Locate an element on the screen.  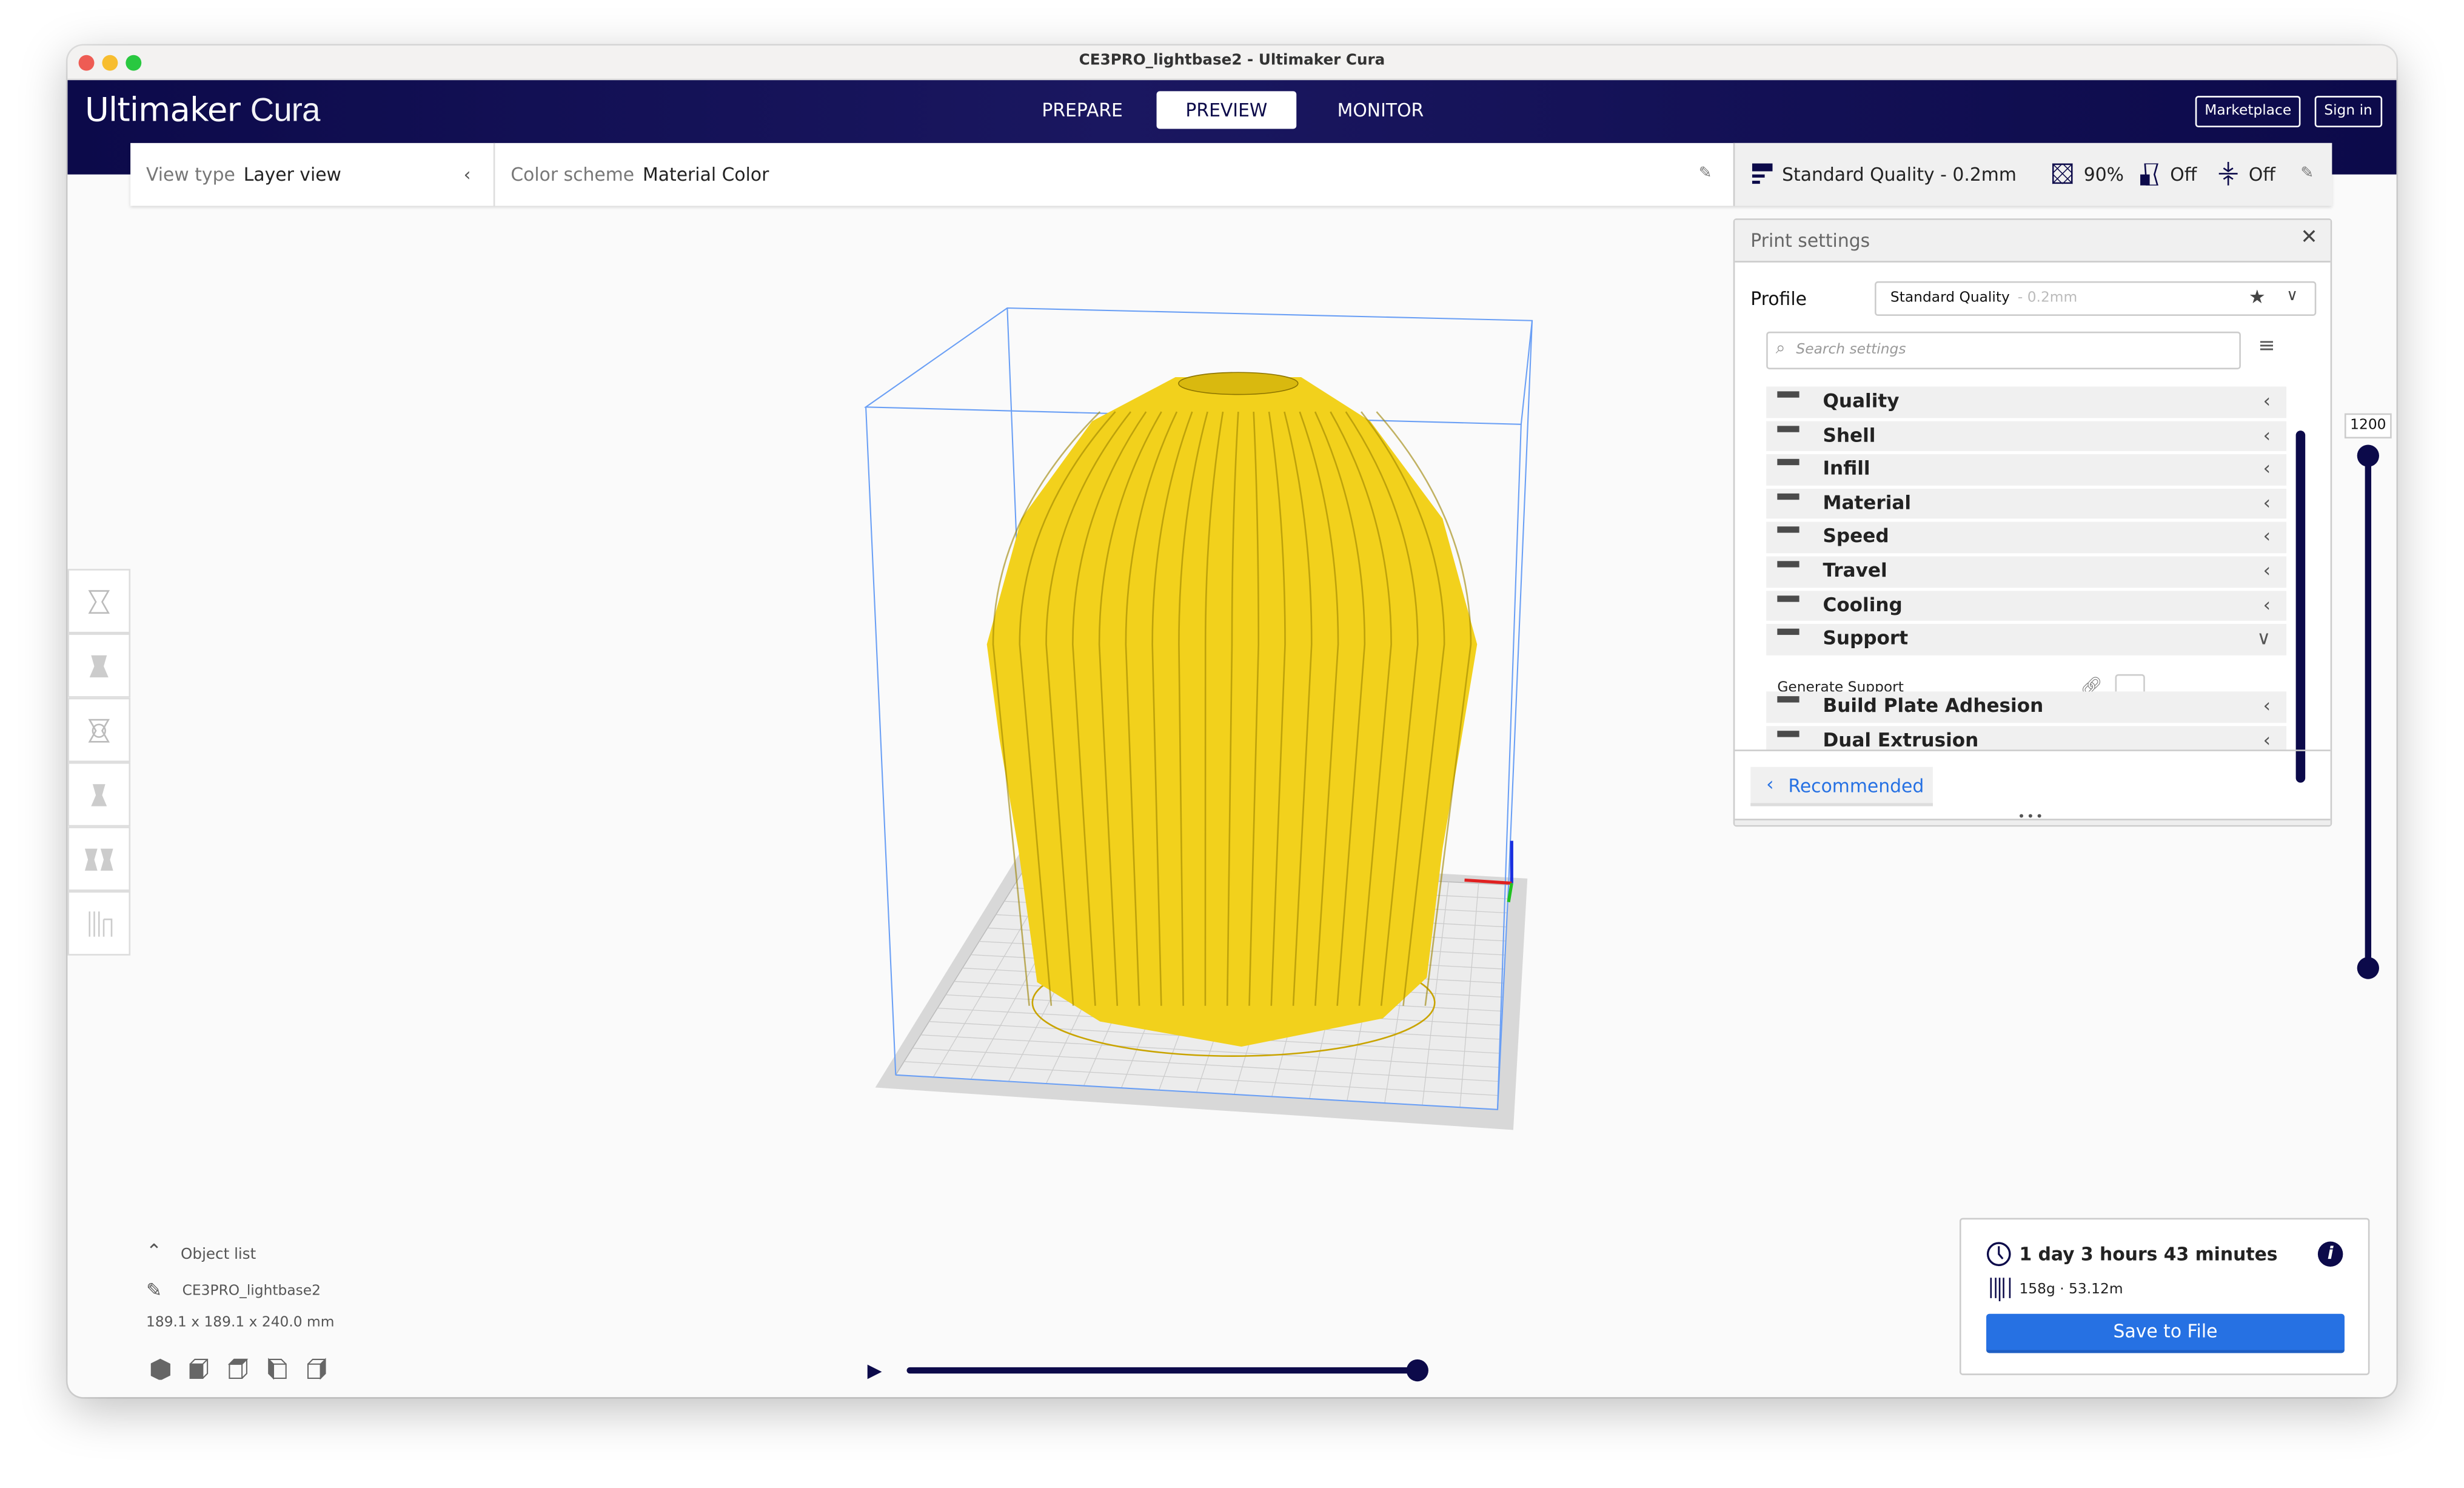
material-icon is located at coordinates (2000, 1290).